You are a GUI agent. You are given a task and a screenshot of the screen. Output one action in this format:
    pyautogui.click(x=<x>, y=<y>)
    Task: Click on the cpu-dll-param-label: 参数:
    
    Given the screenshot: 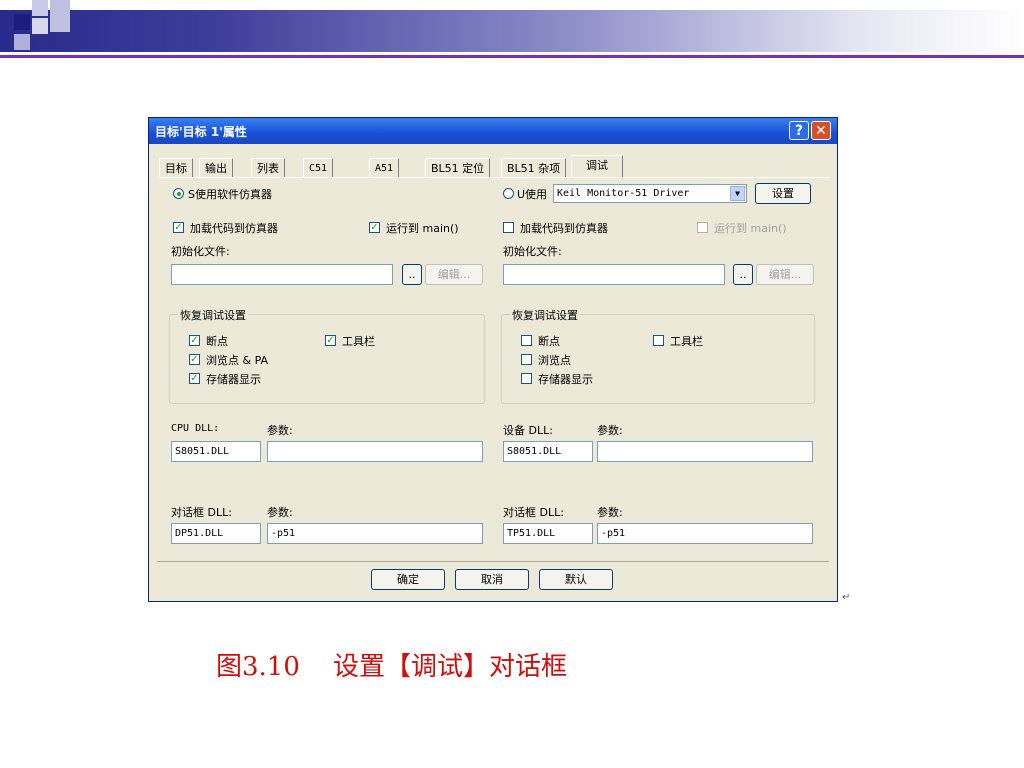 What is the action you would take?
    pyautogui.click(x=280, y=430)
    